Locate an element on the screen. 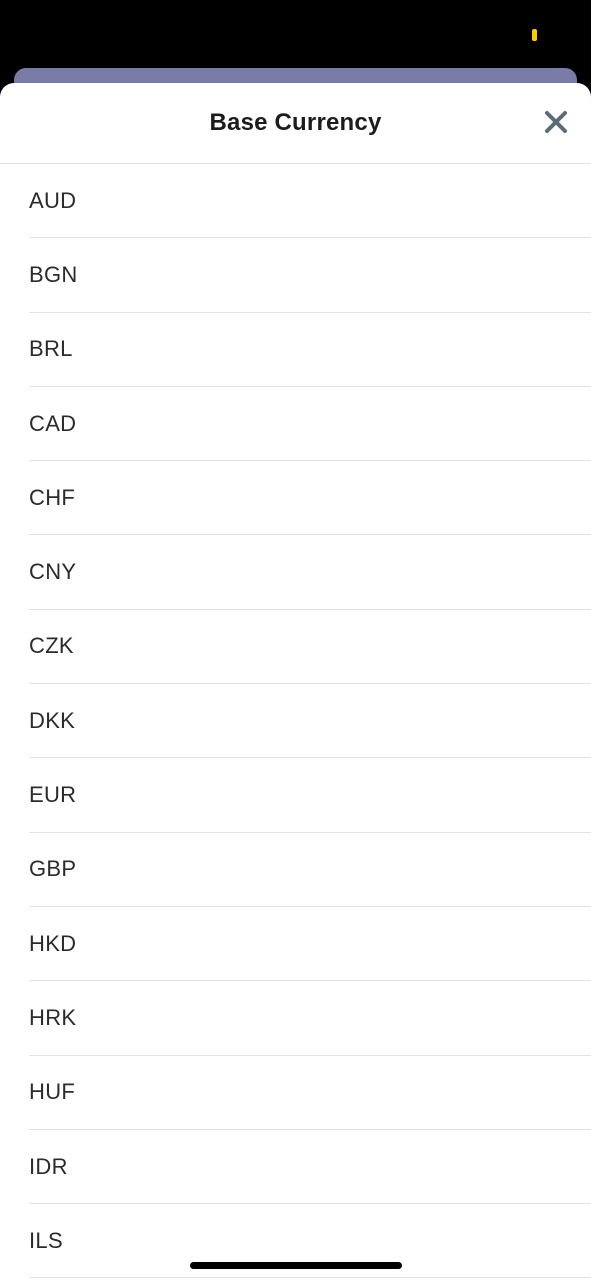 The image size is (591, 1280). currency-item-cny: CNY is located at coordinates (310, 572).